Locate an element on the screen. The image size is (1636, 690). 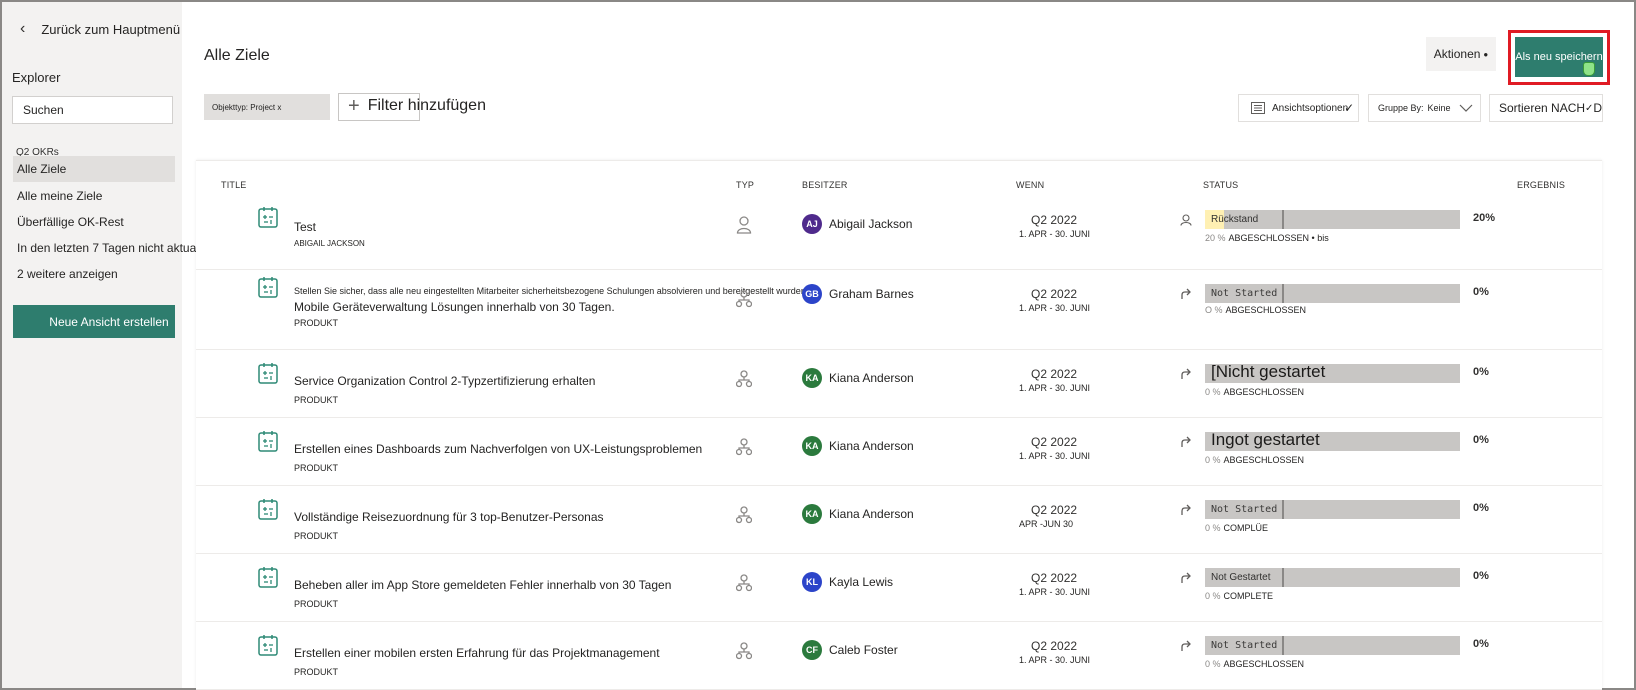
owner-name: Kayla Lewis is located at coordinates (861, 582).